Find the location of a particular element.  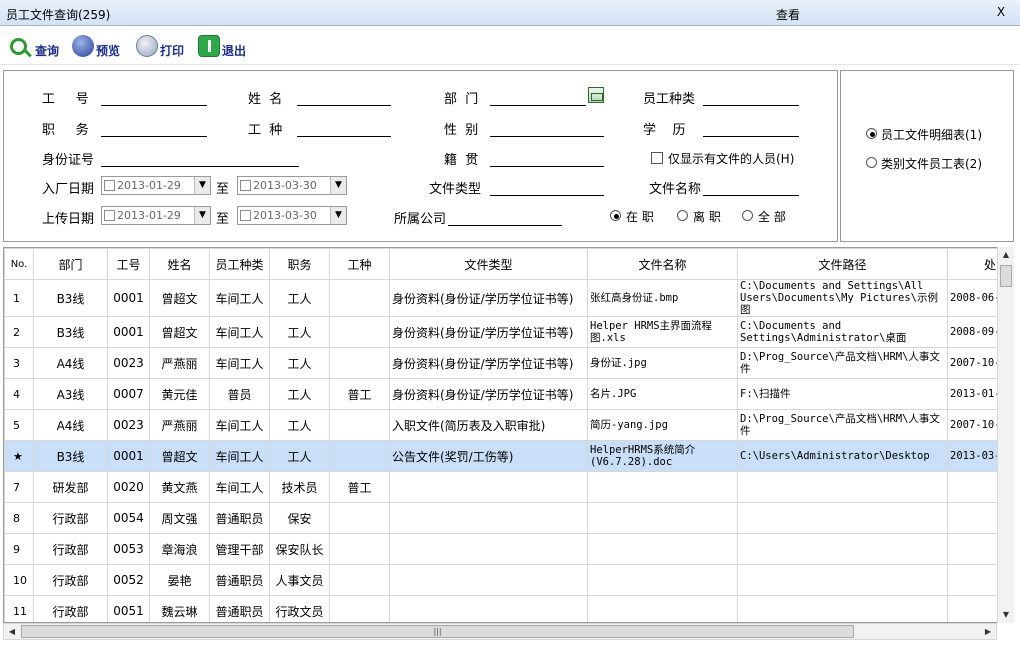

upload-from-picker: 2013-01-29 ▼ is located at coordinates (156, 215).